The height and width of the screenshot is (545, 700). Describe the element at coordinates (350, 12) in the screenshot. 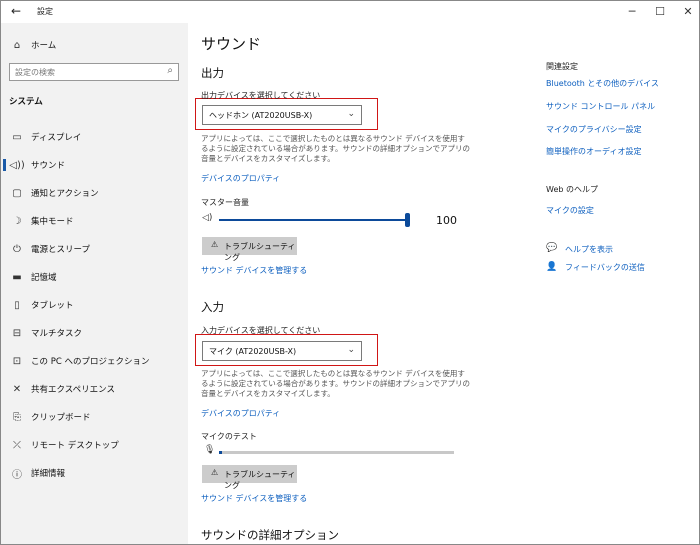

I see `title-bar: ← 設定 ─ ☐ ✕` at that location.